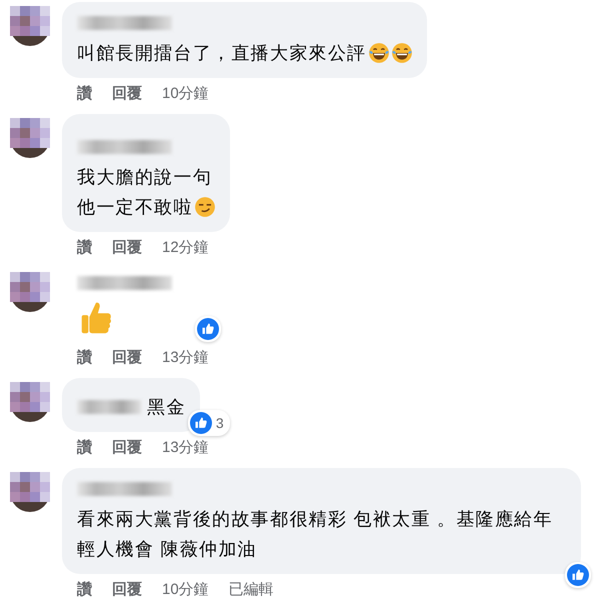 The width and height of the screenshot is (604, 607). What do you see at coordinates (185, 248) in the screenshot?
I see `timestamp: 12分鐘` at bounding box center [185, 248].